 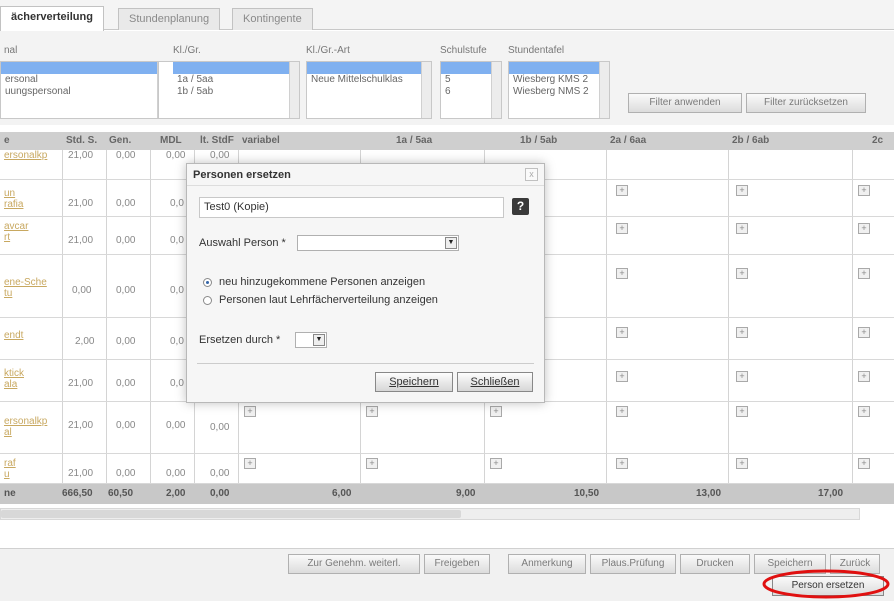 I want to click on person-link: endt, so click(x=13, y=335).